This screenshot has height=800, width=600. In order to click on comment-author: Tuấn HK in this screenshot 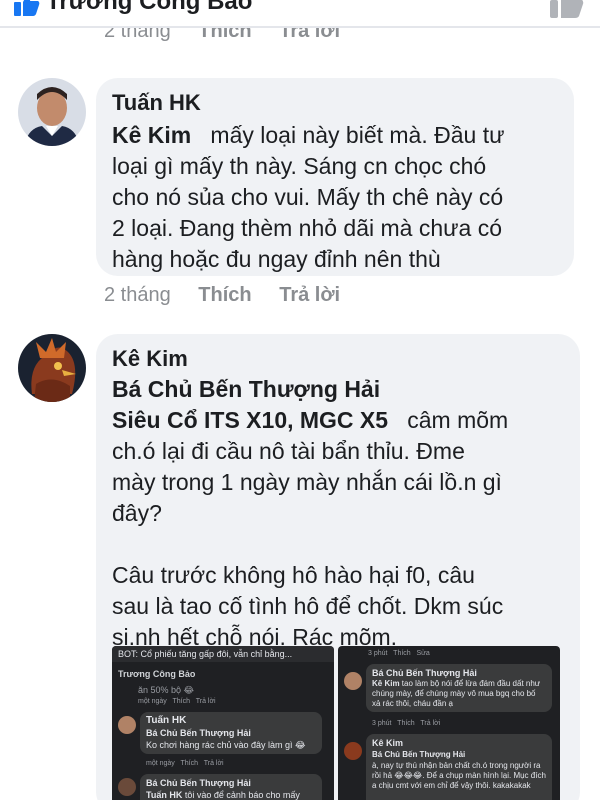, I will do `click(156, 103)`.